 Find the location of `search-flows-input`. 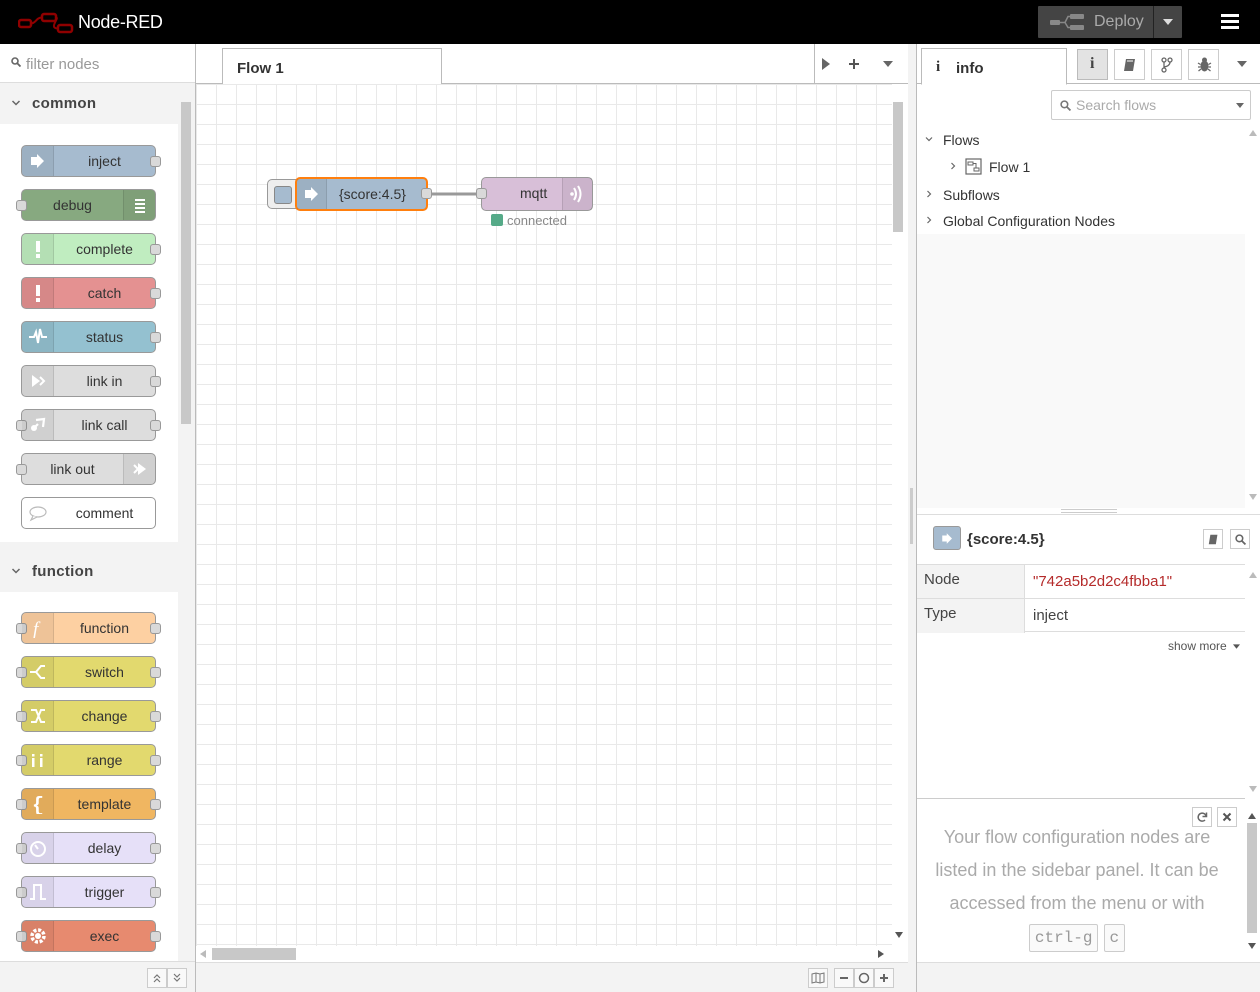

search-flows-input is located at coordinates (1151, 105).